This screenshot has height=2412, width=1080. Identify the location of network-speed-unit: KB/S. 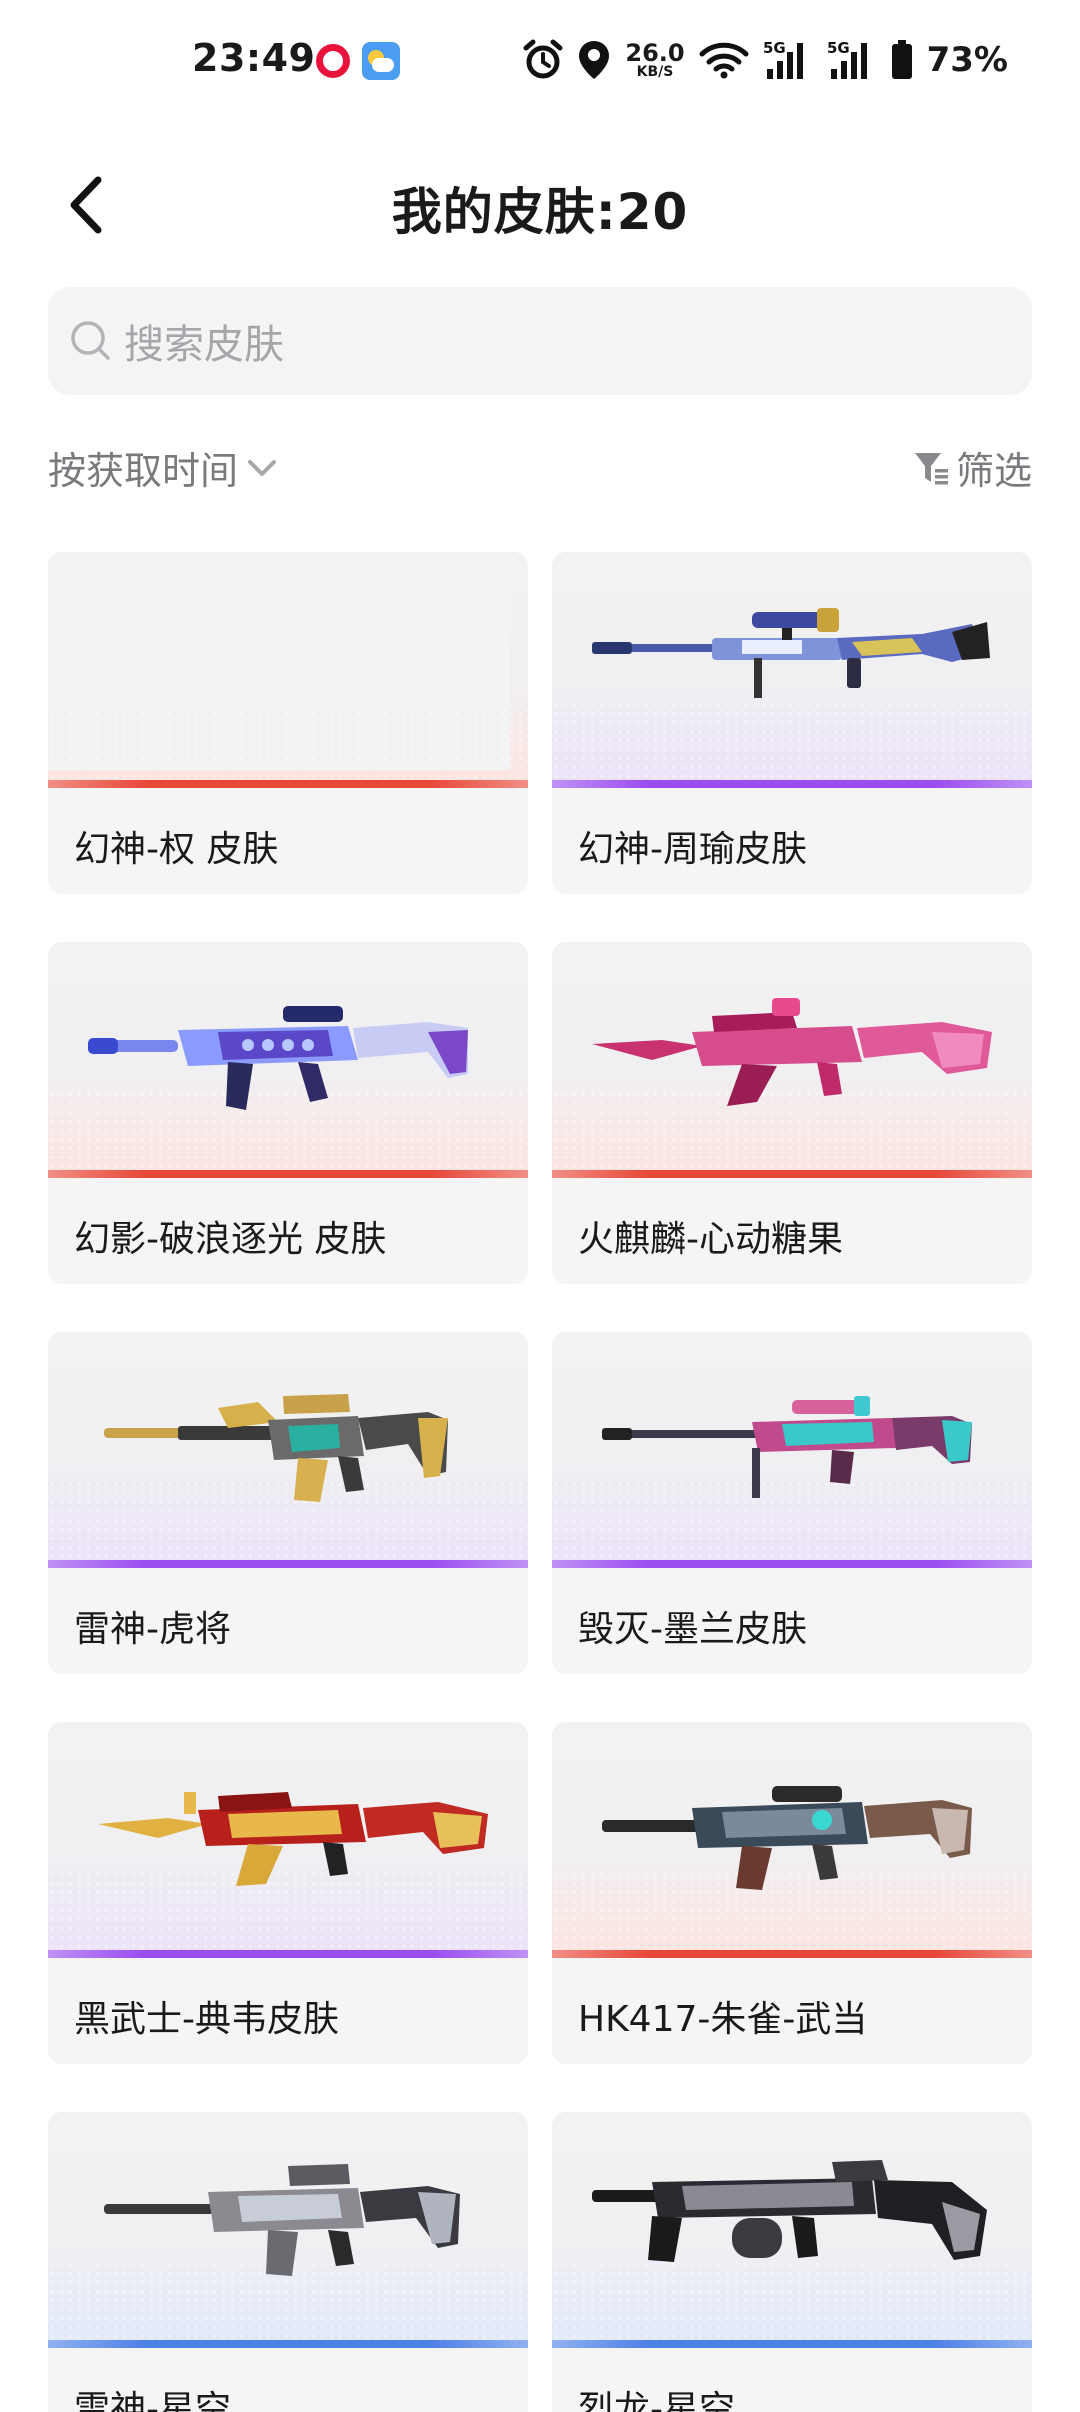
(655, 72).